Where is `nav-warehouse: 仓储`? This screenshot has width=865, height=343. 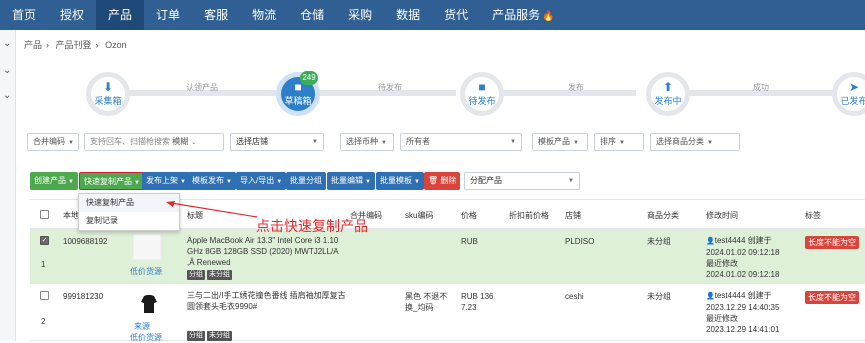 nav-warehouse: 仓储 is located at coordinates (312, 15).